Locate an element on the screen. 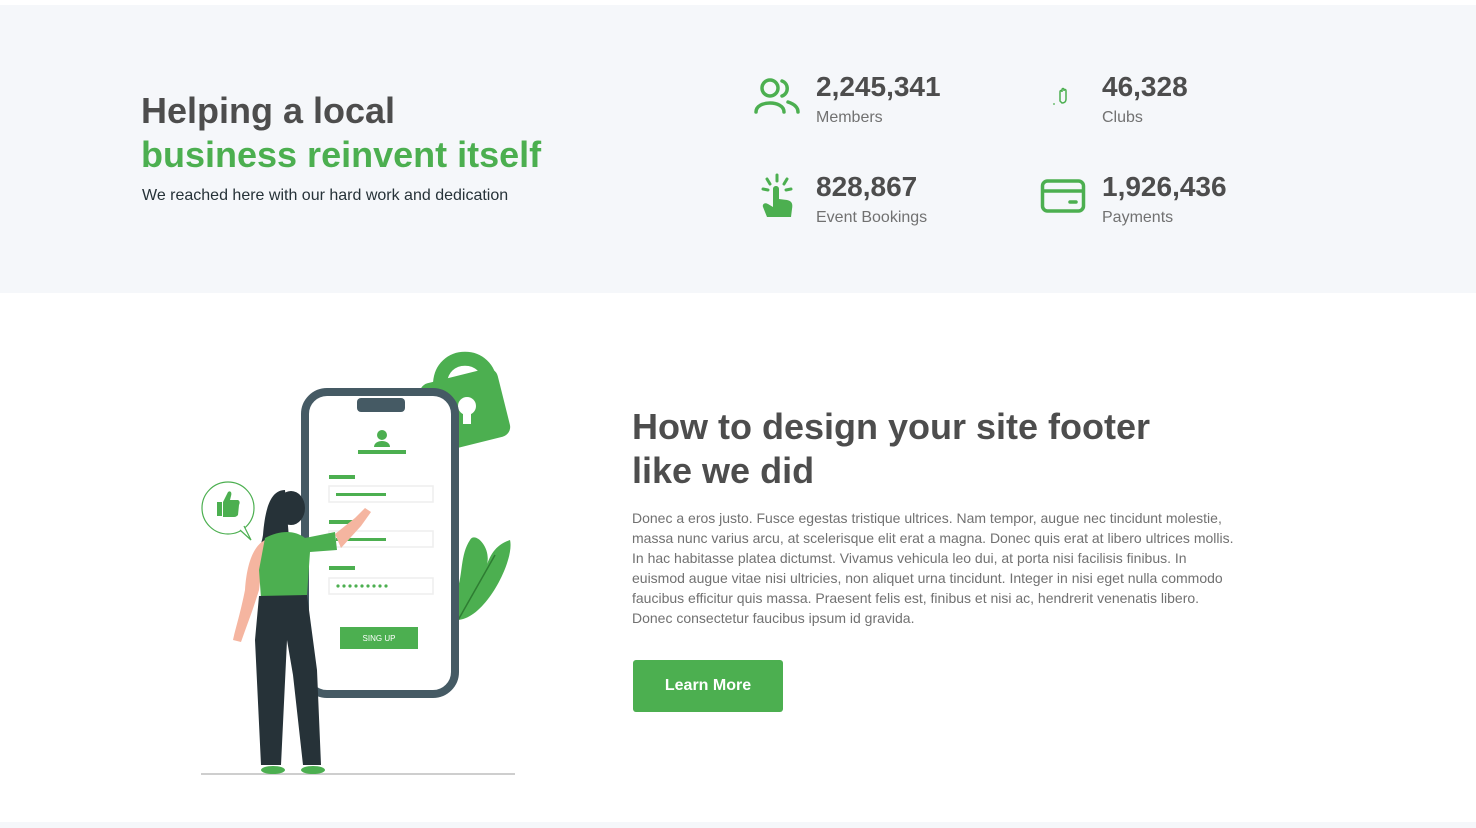 Image resolution: width=1476 pixels, height=828 pixels. stat-event-bookings-label: Event Bookings is located at coordinates (872, 217).